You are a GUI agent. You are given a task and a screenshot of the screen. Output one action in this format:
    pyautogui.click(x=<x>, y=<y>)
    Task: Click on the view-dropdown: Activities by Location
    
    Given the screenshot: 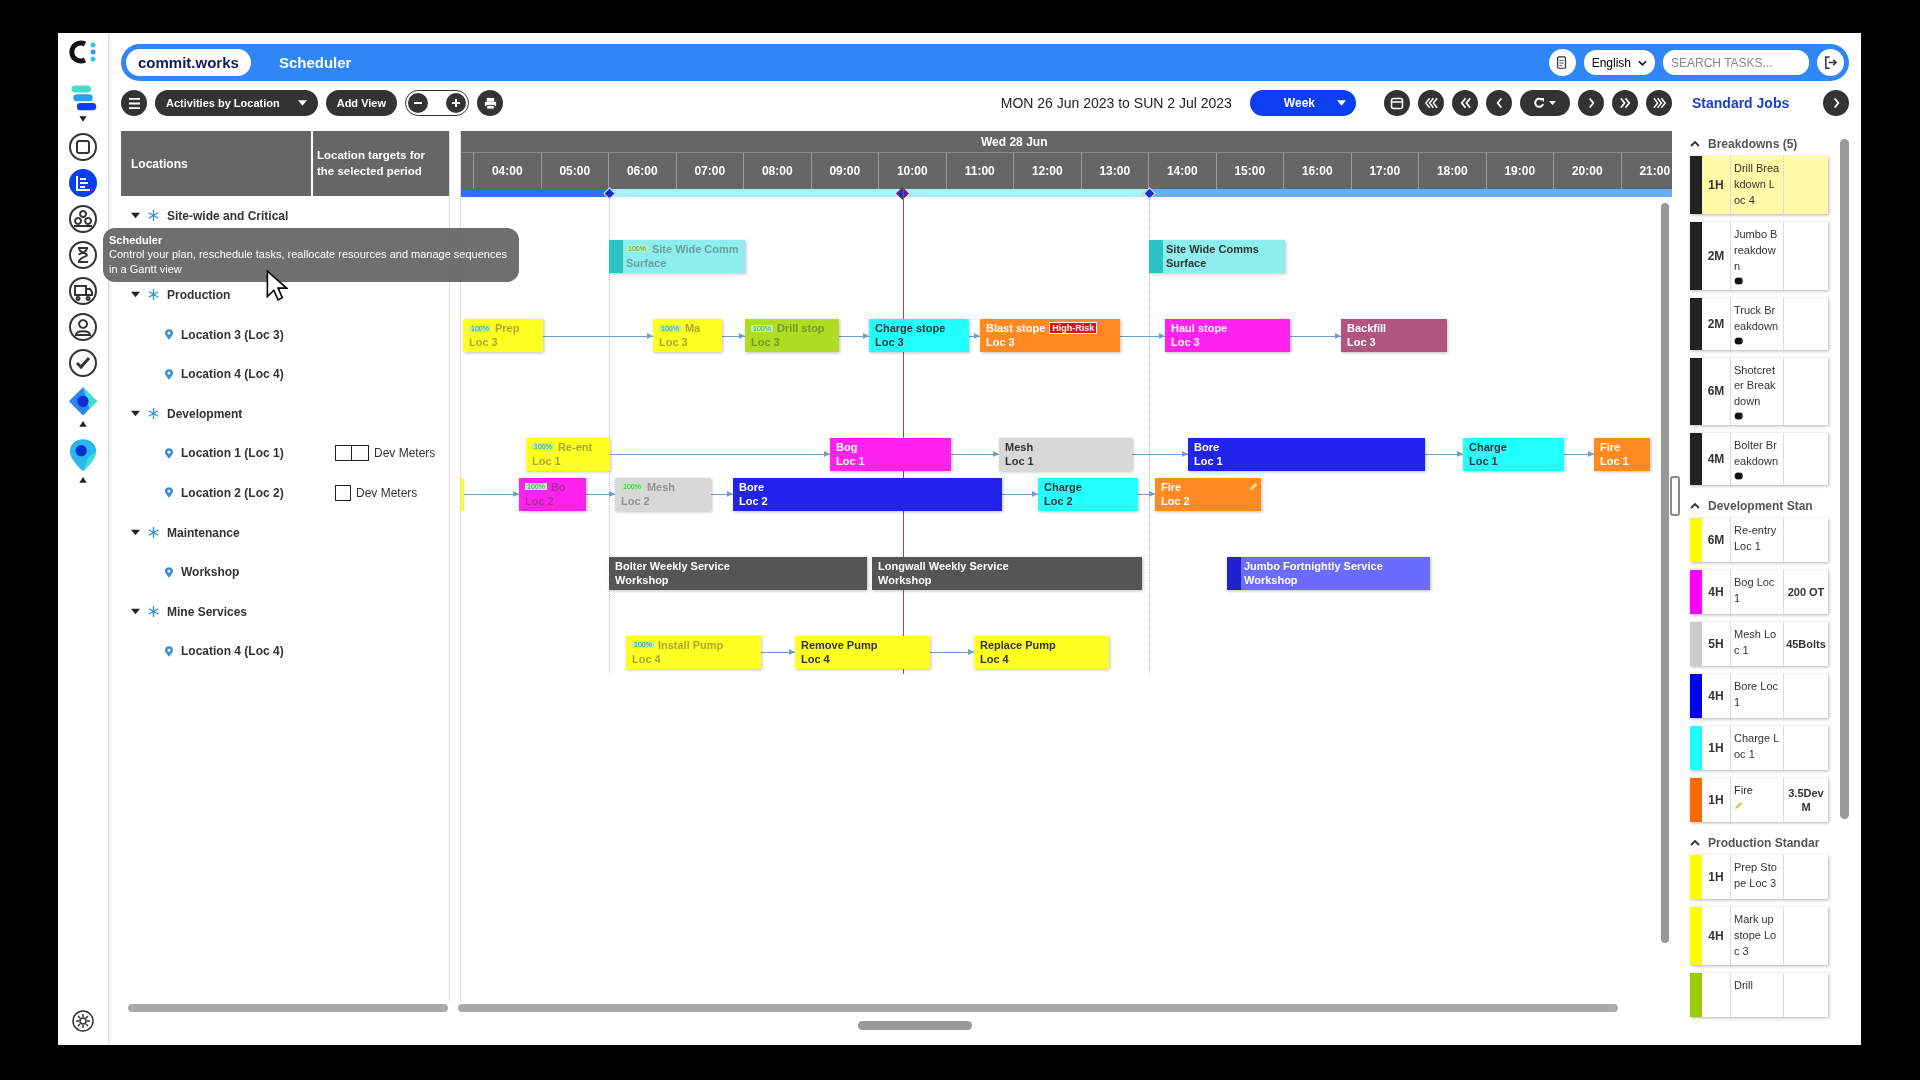 What is the action you would take?
    pyautogui.click(x=236, y=103)
    